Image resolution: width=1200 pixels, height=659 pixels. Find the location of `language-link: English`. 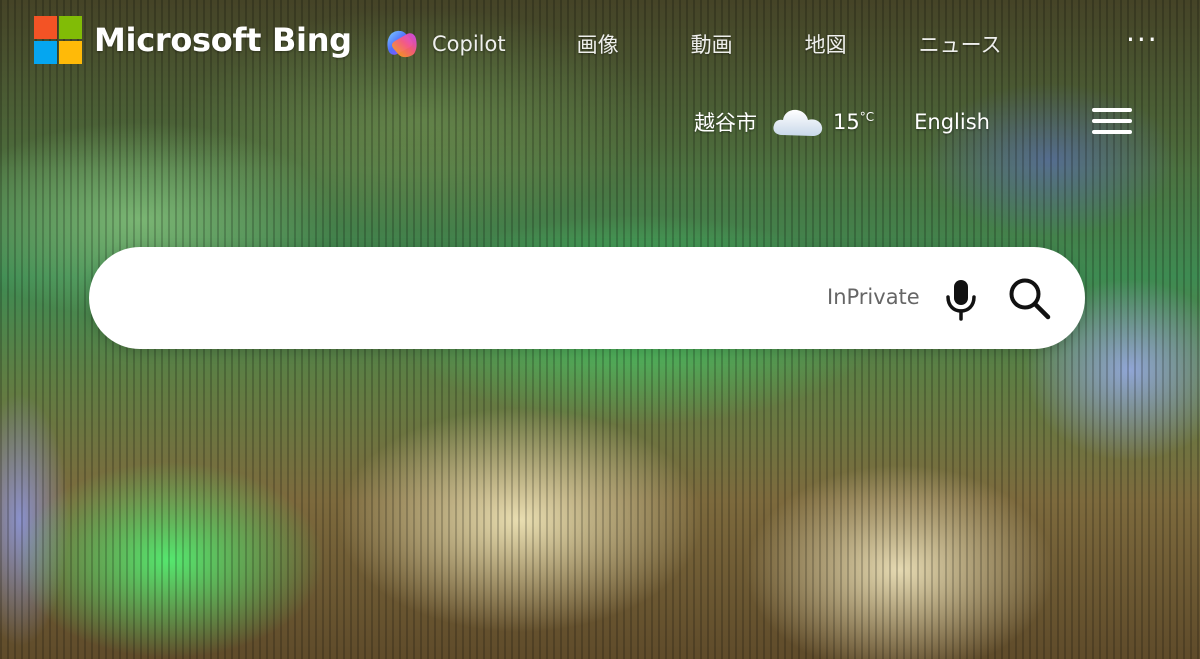

language-link: English is located at coordinates (952, 122).